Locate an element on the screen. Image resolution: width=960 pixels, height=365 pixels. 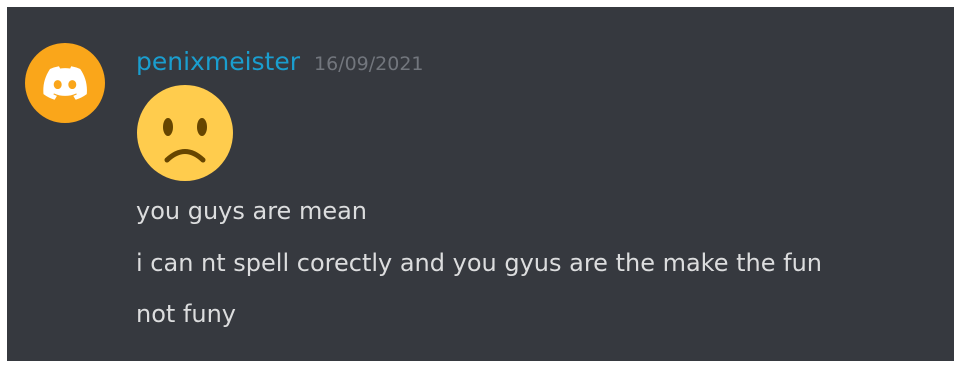
avatar is located at coordinates (65, 83).